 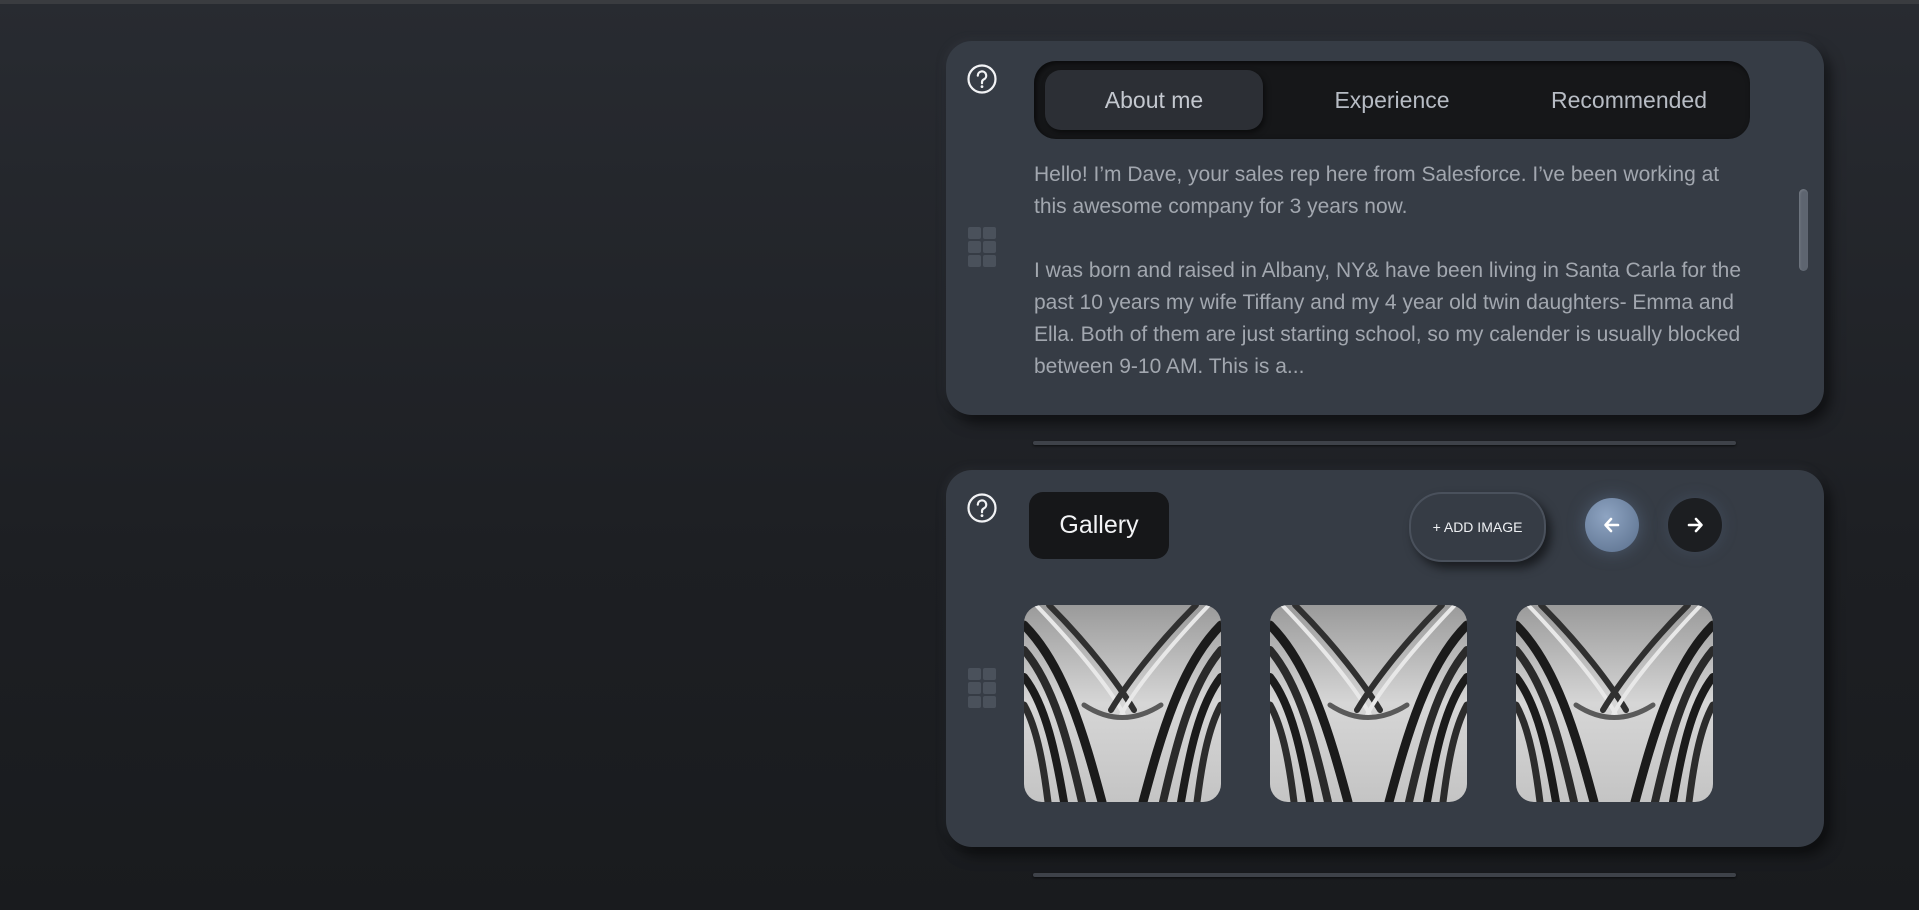 I want to click on tab-recommended: Recommended, so click(x=1629, y=100).